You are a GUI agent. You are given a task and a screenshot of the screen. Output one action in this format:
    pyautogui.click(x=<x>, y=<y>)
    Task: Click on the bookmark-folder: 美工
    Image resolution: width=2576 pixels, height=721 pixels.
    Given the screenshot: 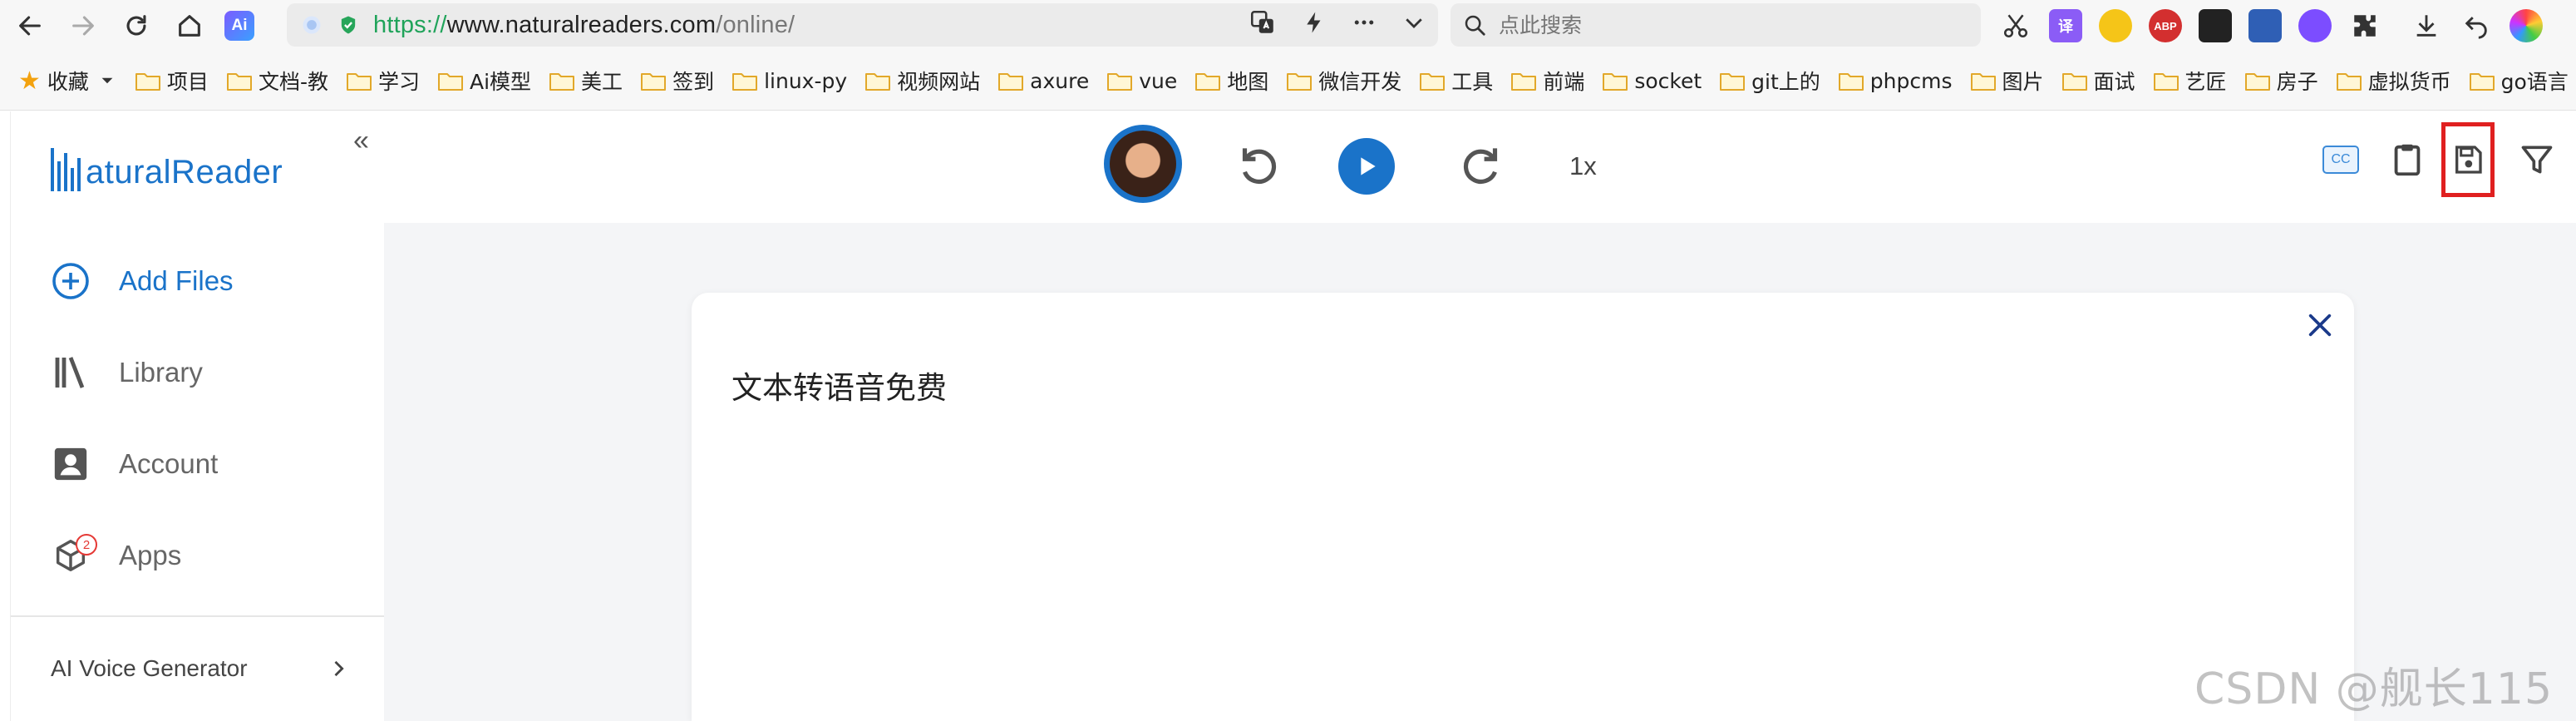 What is the action you would take?
    pyautogui.click(x=586, y=81)
    